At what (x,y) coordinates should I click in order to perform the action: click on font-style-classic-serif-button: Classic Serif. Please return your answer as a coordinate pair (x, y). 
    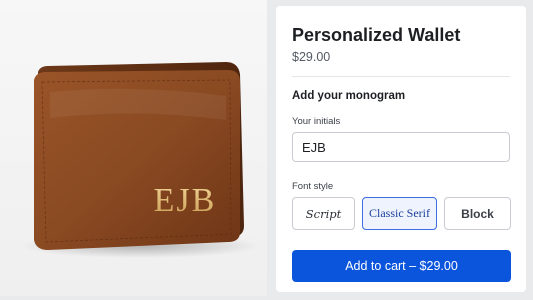
    Looking at the image, I should click on (399, 213).